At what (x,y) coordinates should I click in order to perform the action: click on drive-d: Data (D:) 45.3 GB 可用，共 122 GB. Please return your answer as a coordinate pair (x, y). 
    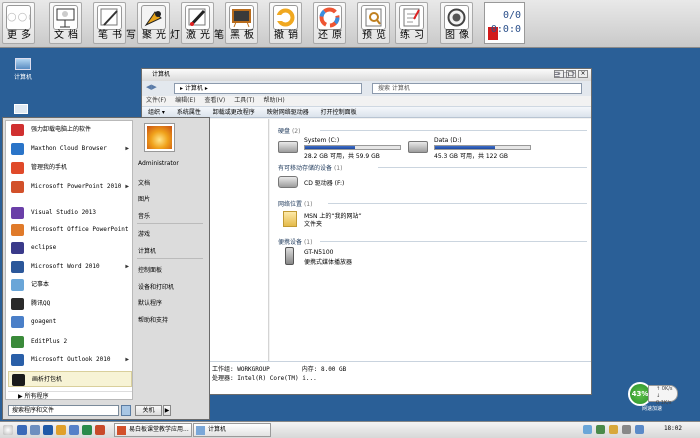
    Looking at the image, I should click on (470, 148).